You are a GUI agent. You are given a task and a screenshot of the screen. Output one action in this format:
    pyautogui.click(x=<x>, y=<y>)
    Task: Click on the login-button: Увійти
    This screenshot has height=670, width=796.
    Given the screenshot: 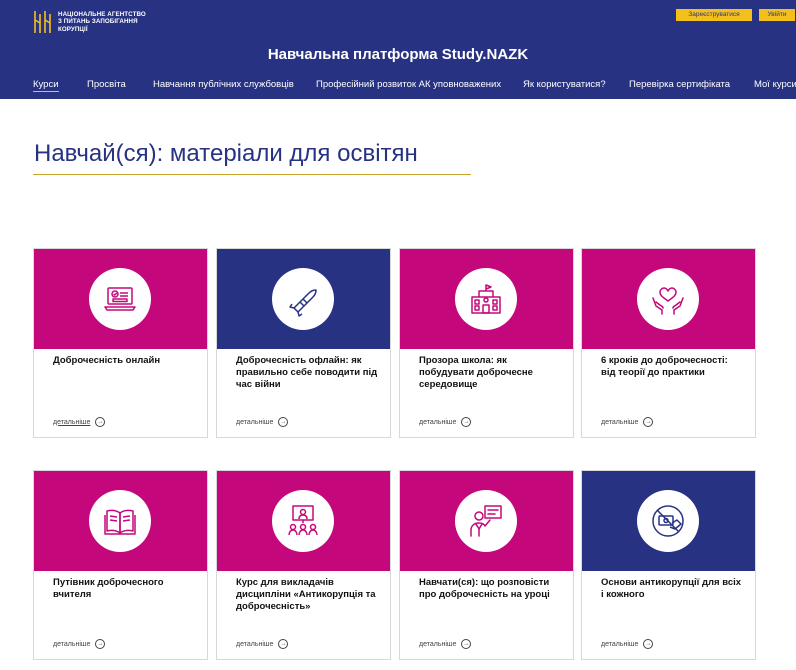 What is the action you would take?
    pyautogui.click(x=777, y=15)
    